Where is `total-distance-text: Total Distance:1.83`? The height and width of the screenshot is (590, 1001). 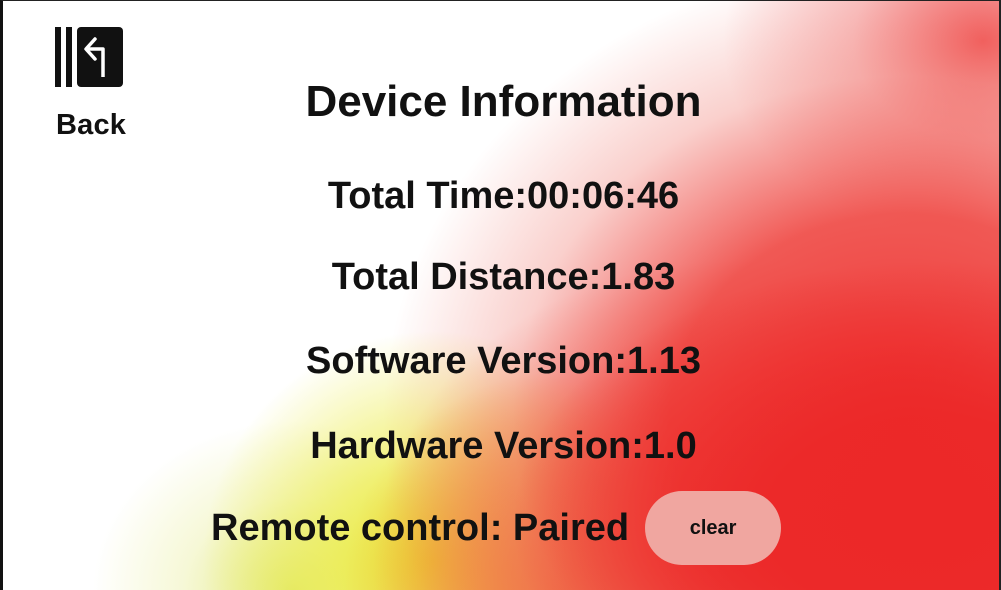
total-distance-text: Total Distance:1.83 is located at coordinates (503, 277).